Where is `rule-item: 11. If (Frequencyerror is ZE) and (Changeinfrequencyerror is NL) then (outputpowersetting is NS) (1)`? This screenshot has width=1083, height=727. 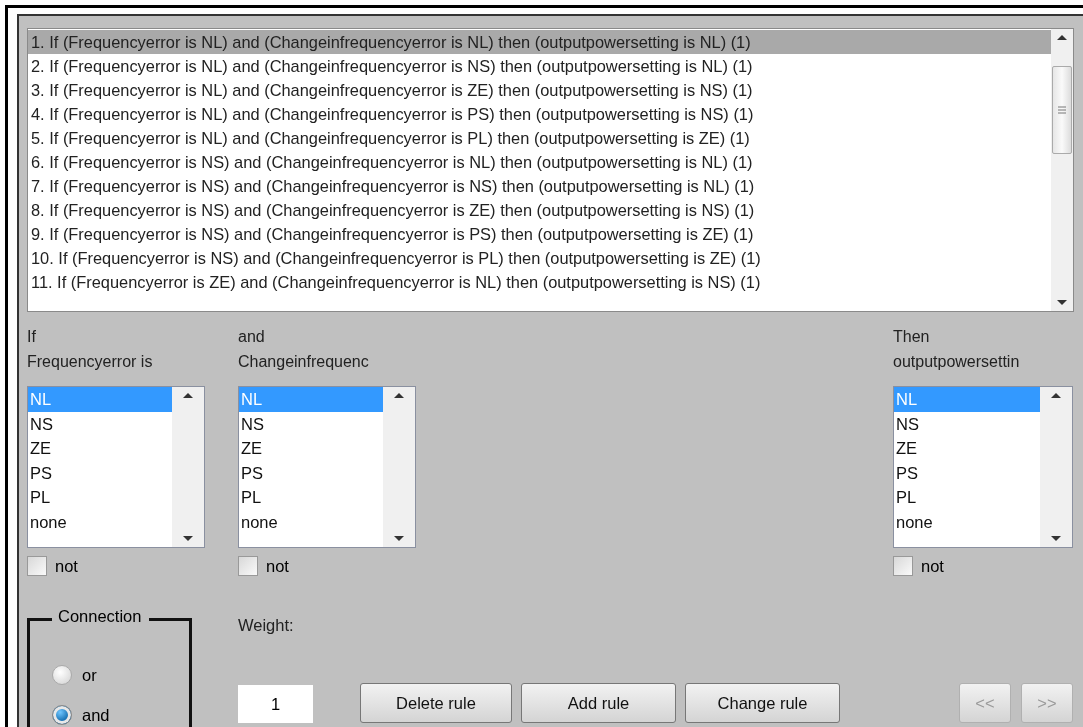 rule-item: 11. If (Frequencyerror is ZE) and (Changeinfrequencyerror is NL) then (outputpowersetting is NS) (1) is located at coordinates (539, 282).